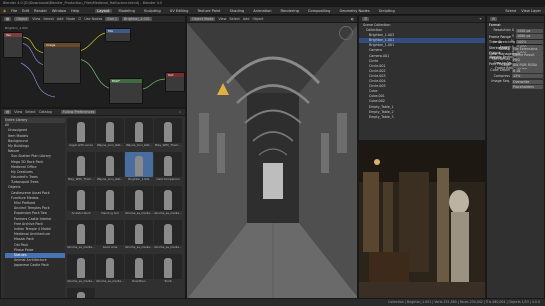 Image resolution: width=545 pixels, height=306 pixels. What do you see at coordinates (346, 33) in the screenshot?
I see `nav-gizmo` at bounding box center [346, 33].